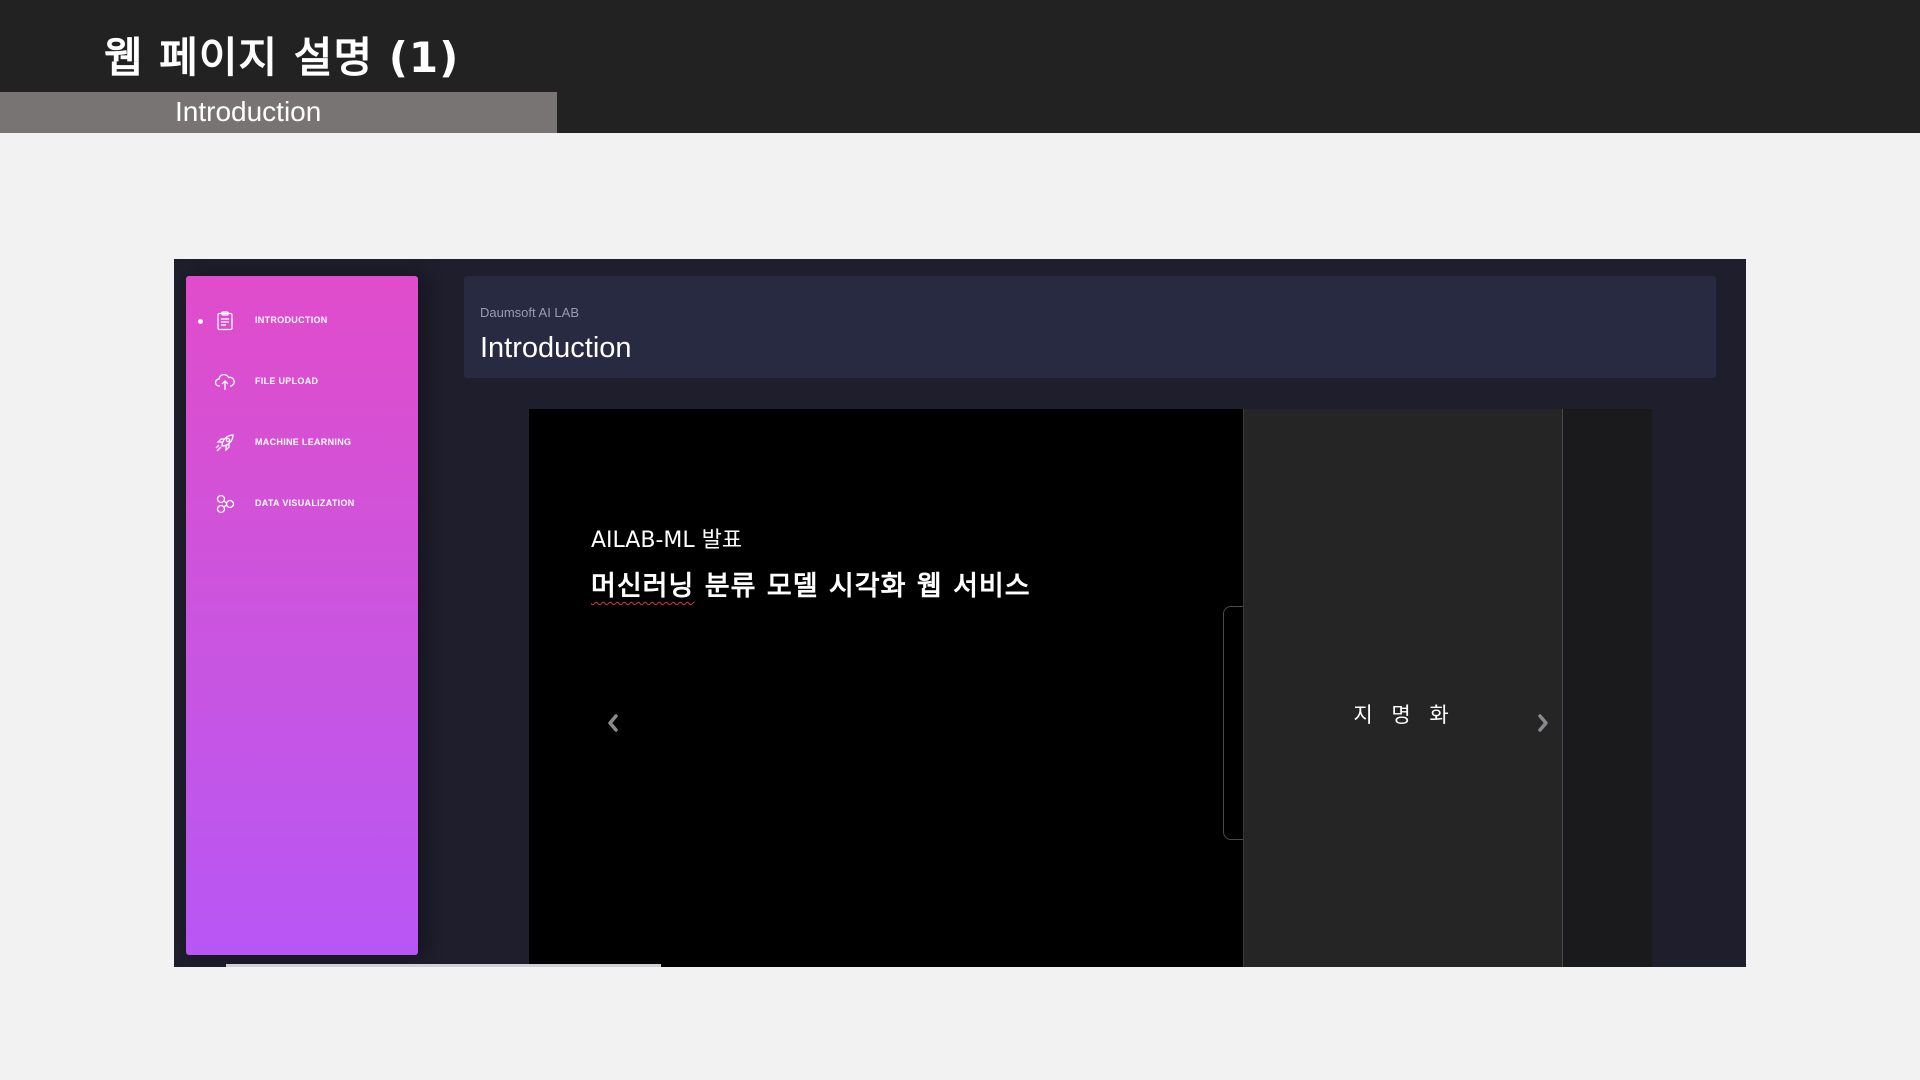  I want to click on rocket-icon, so click(224, 443).